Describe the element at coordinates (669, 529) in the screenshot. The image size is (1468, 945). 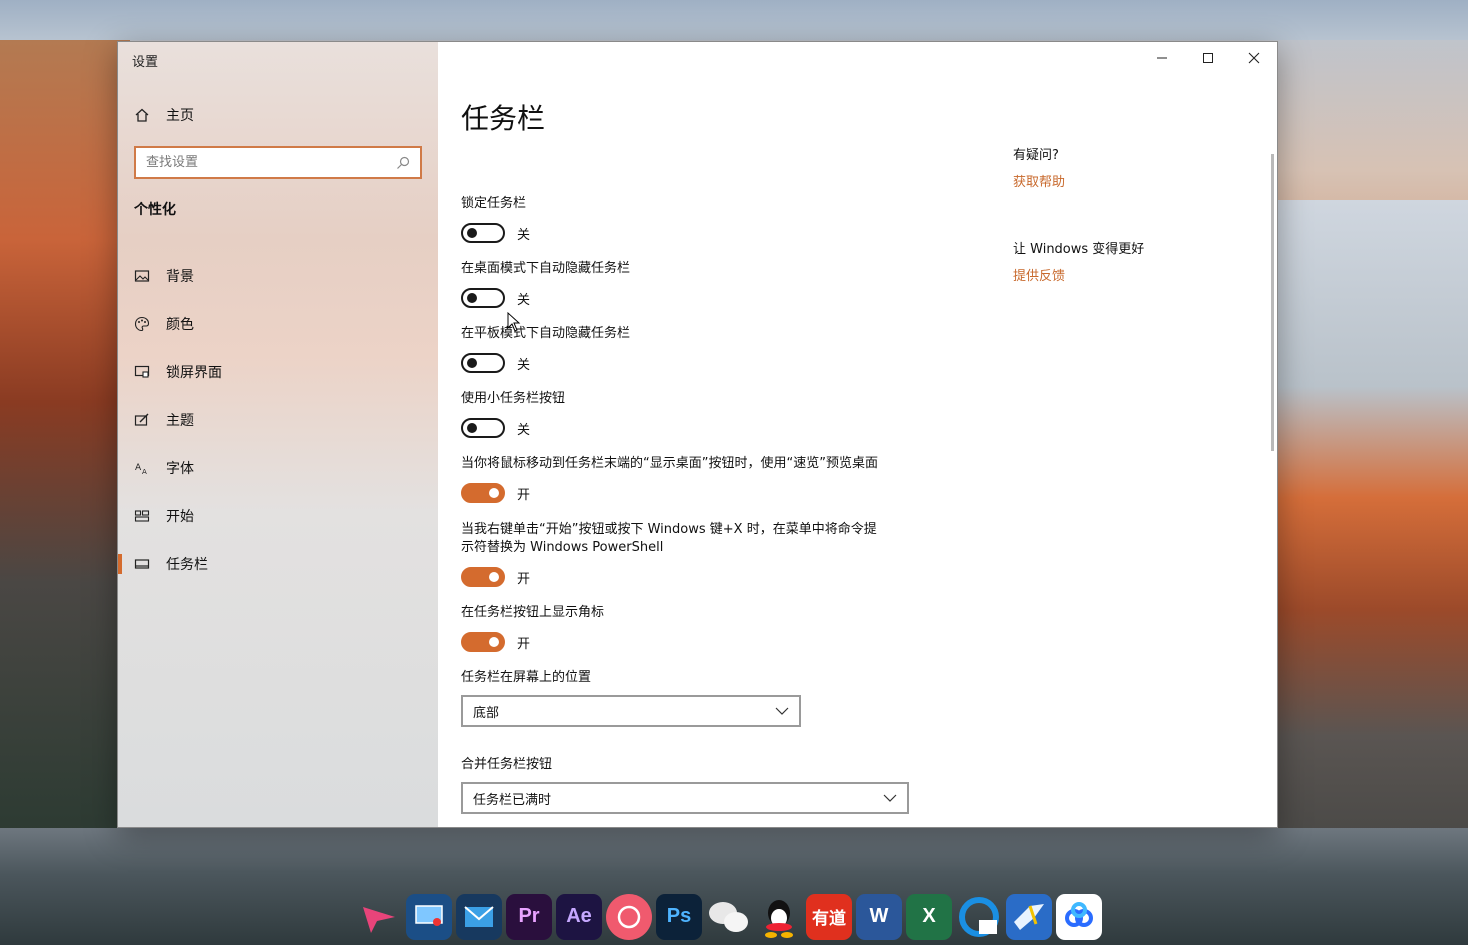
I see `setting-label-line: 当我右键单击“开始”按钮或按下 Windows 键+X 时，在菜单中将命令提` at that location.